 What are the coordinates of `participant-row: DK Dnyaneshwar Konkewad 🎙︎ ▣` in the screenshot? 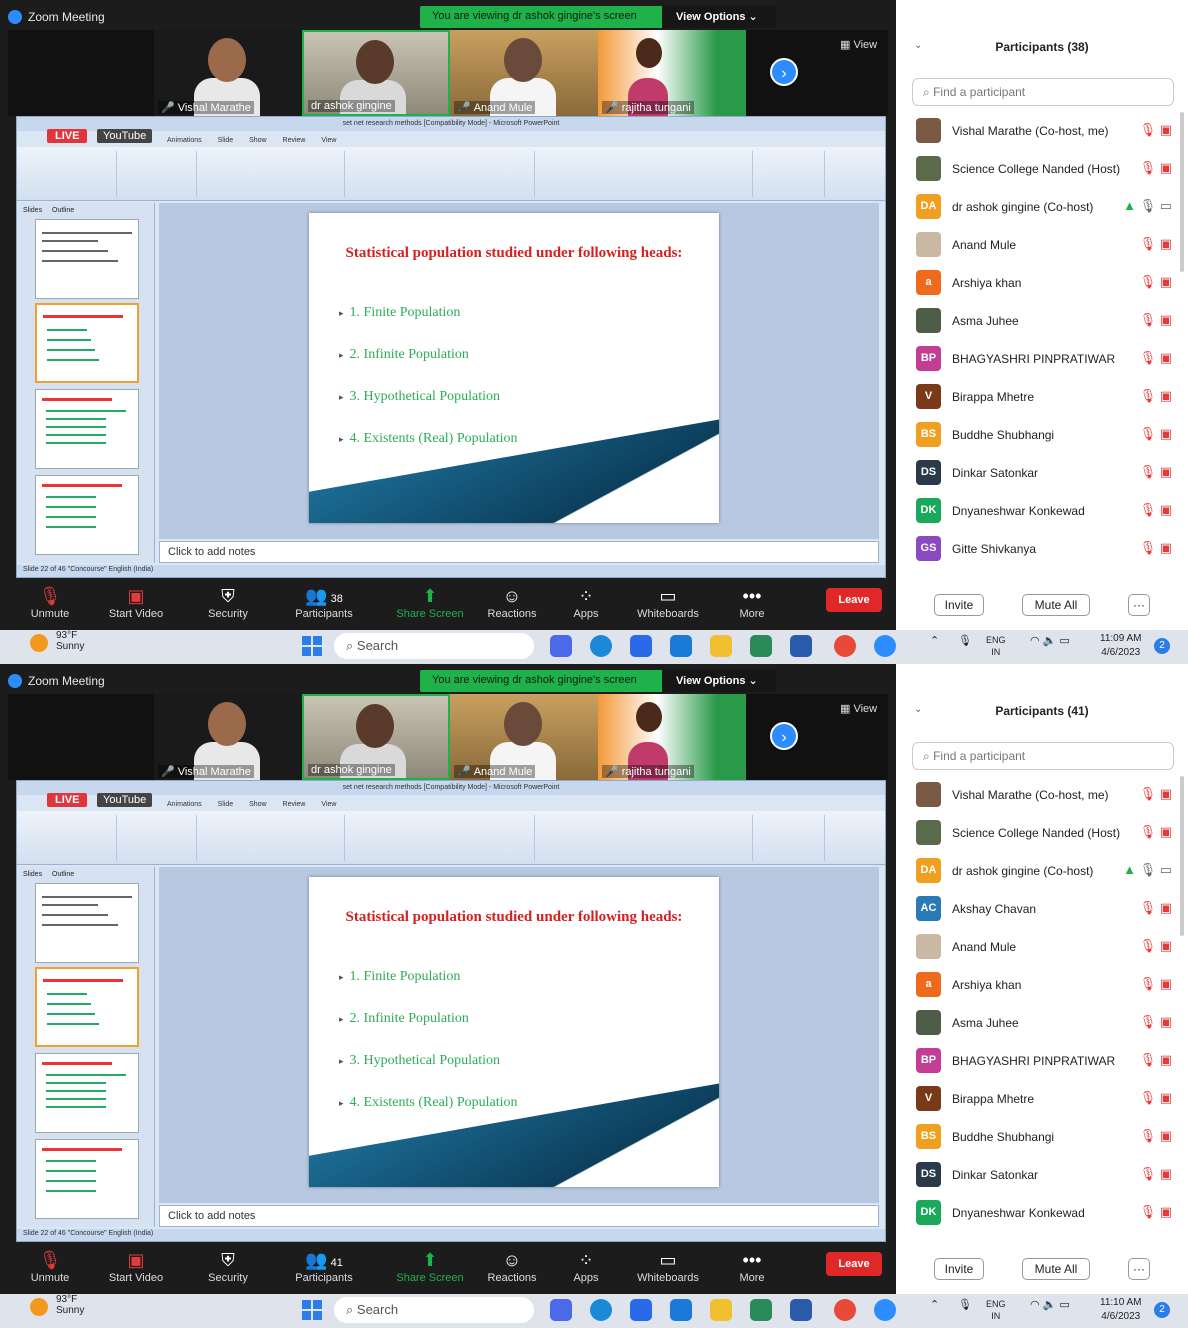 It's located at (1042, 1213).